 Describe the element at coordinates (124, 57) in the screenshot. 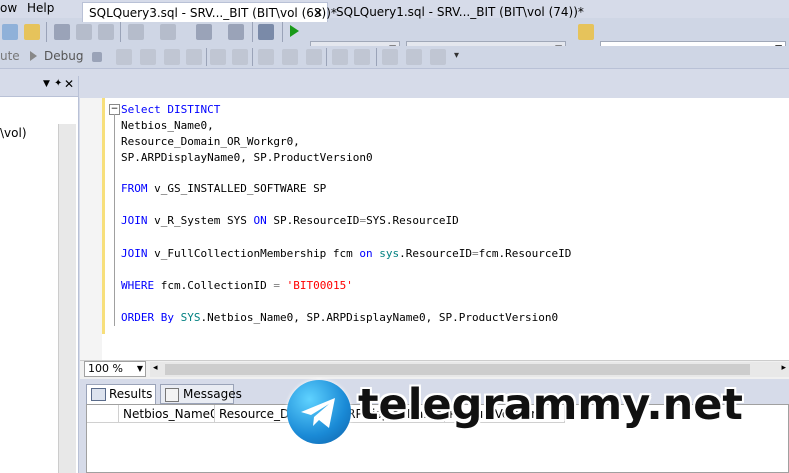

I see `parse-icon` at that location.